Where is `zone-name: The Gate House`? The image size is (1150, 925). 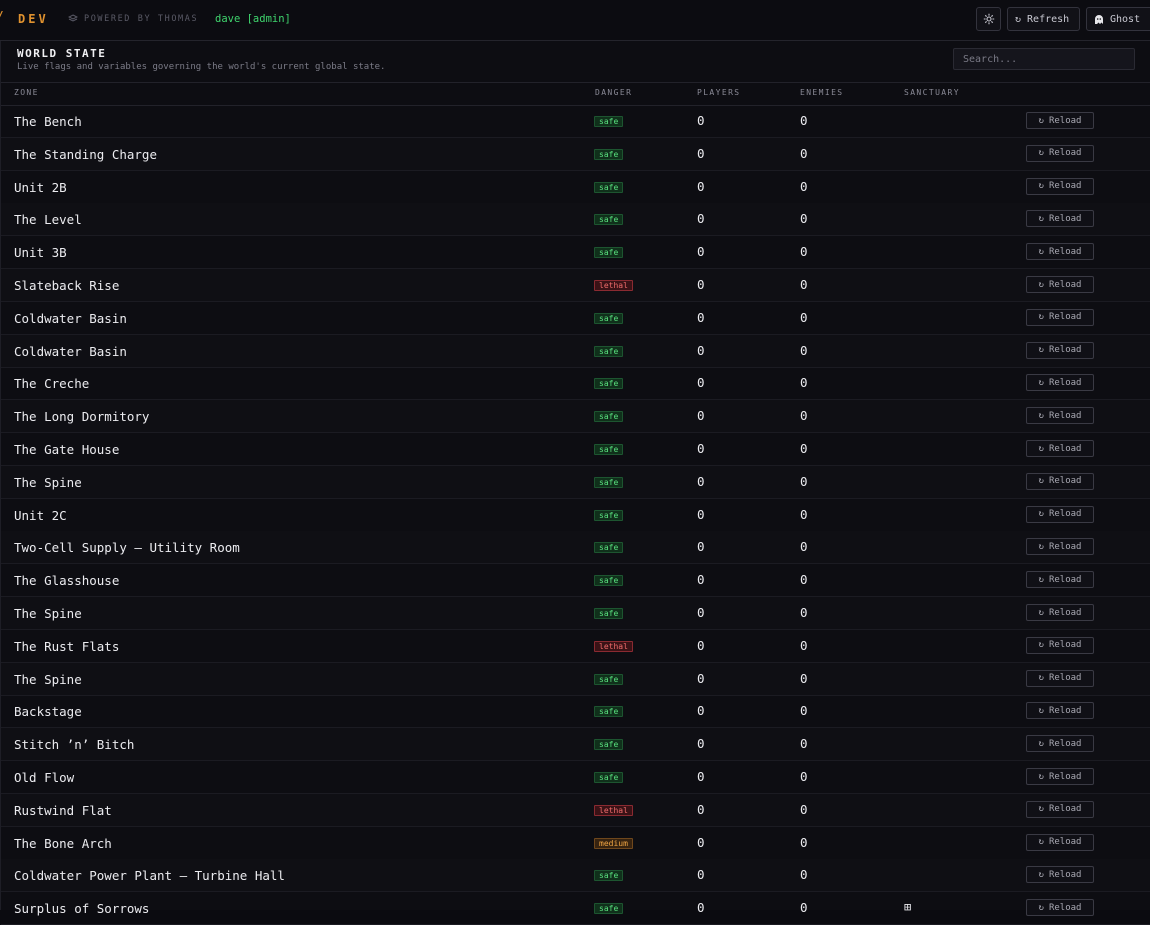 zone-name: The Gate House is located at coordinates (67, 449).